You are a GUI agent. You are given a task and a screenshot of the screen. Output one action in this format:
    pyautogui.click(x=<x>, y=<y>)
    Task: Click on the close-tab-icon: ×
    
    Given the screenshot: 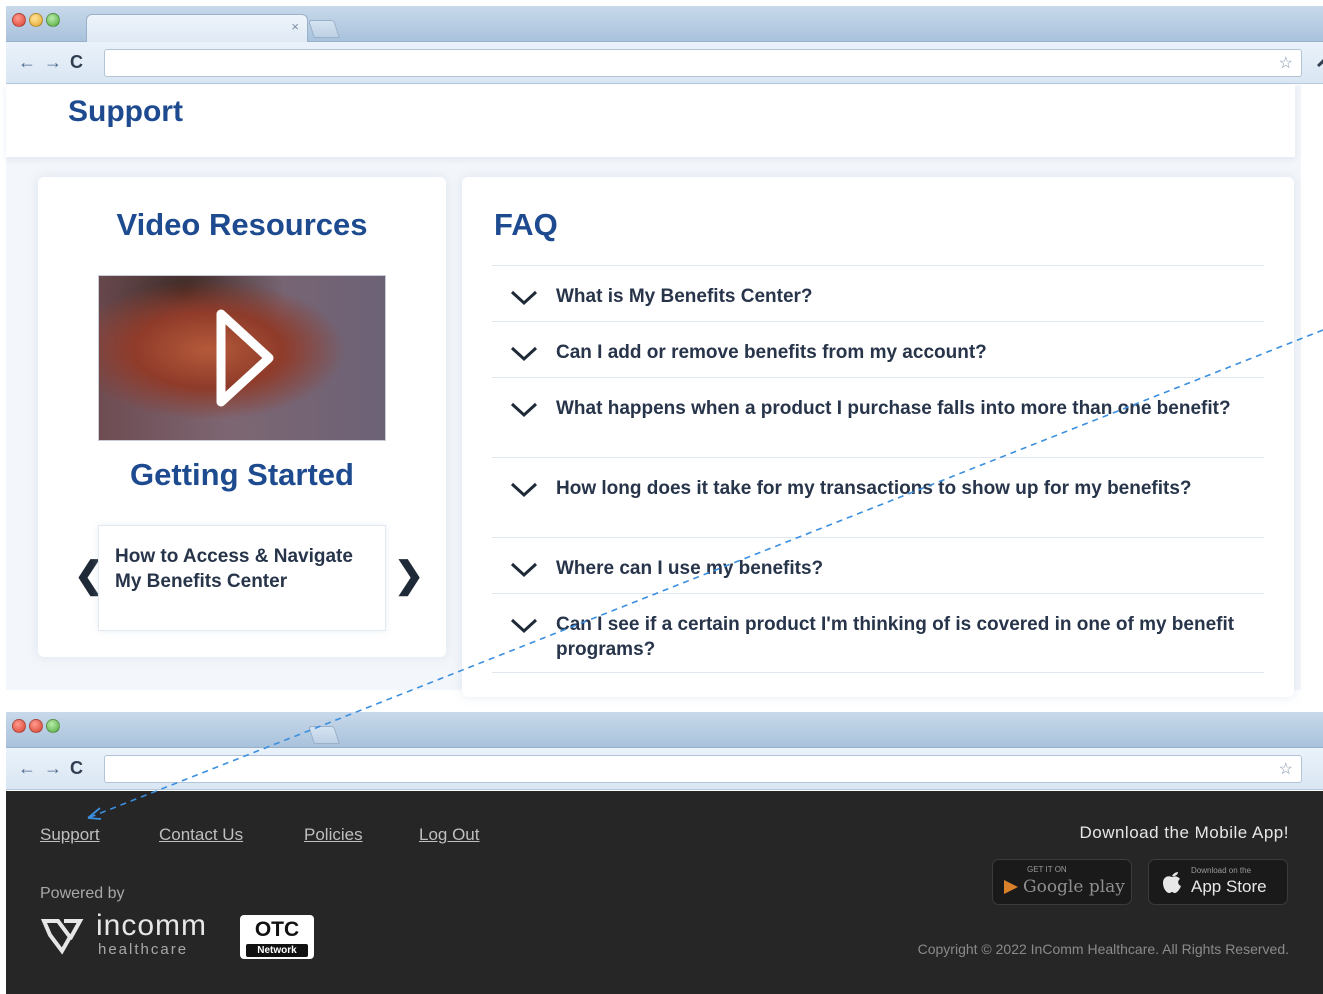 What is the action you would take?
    pyautogui.click(x=295, y=26)
    